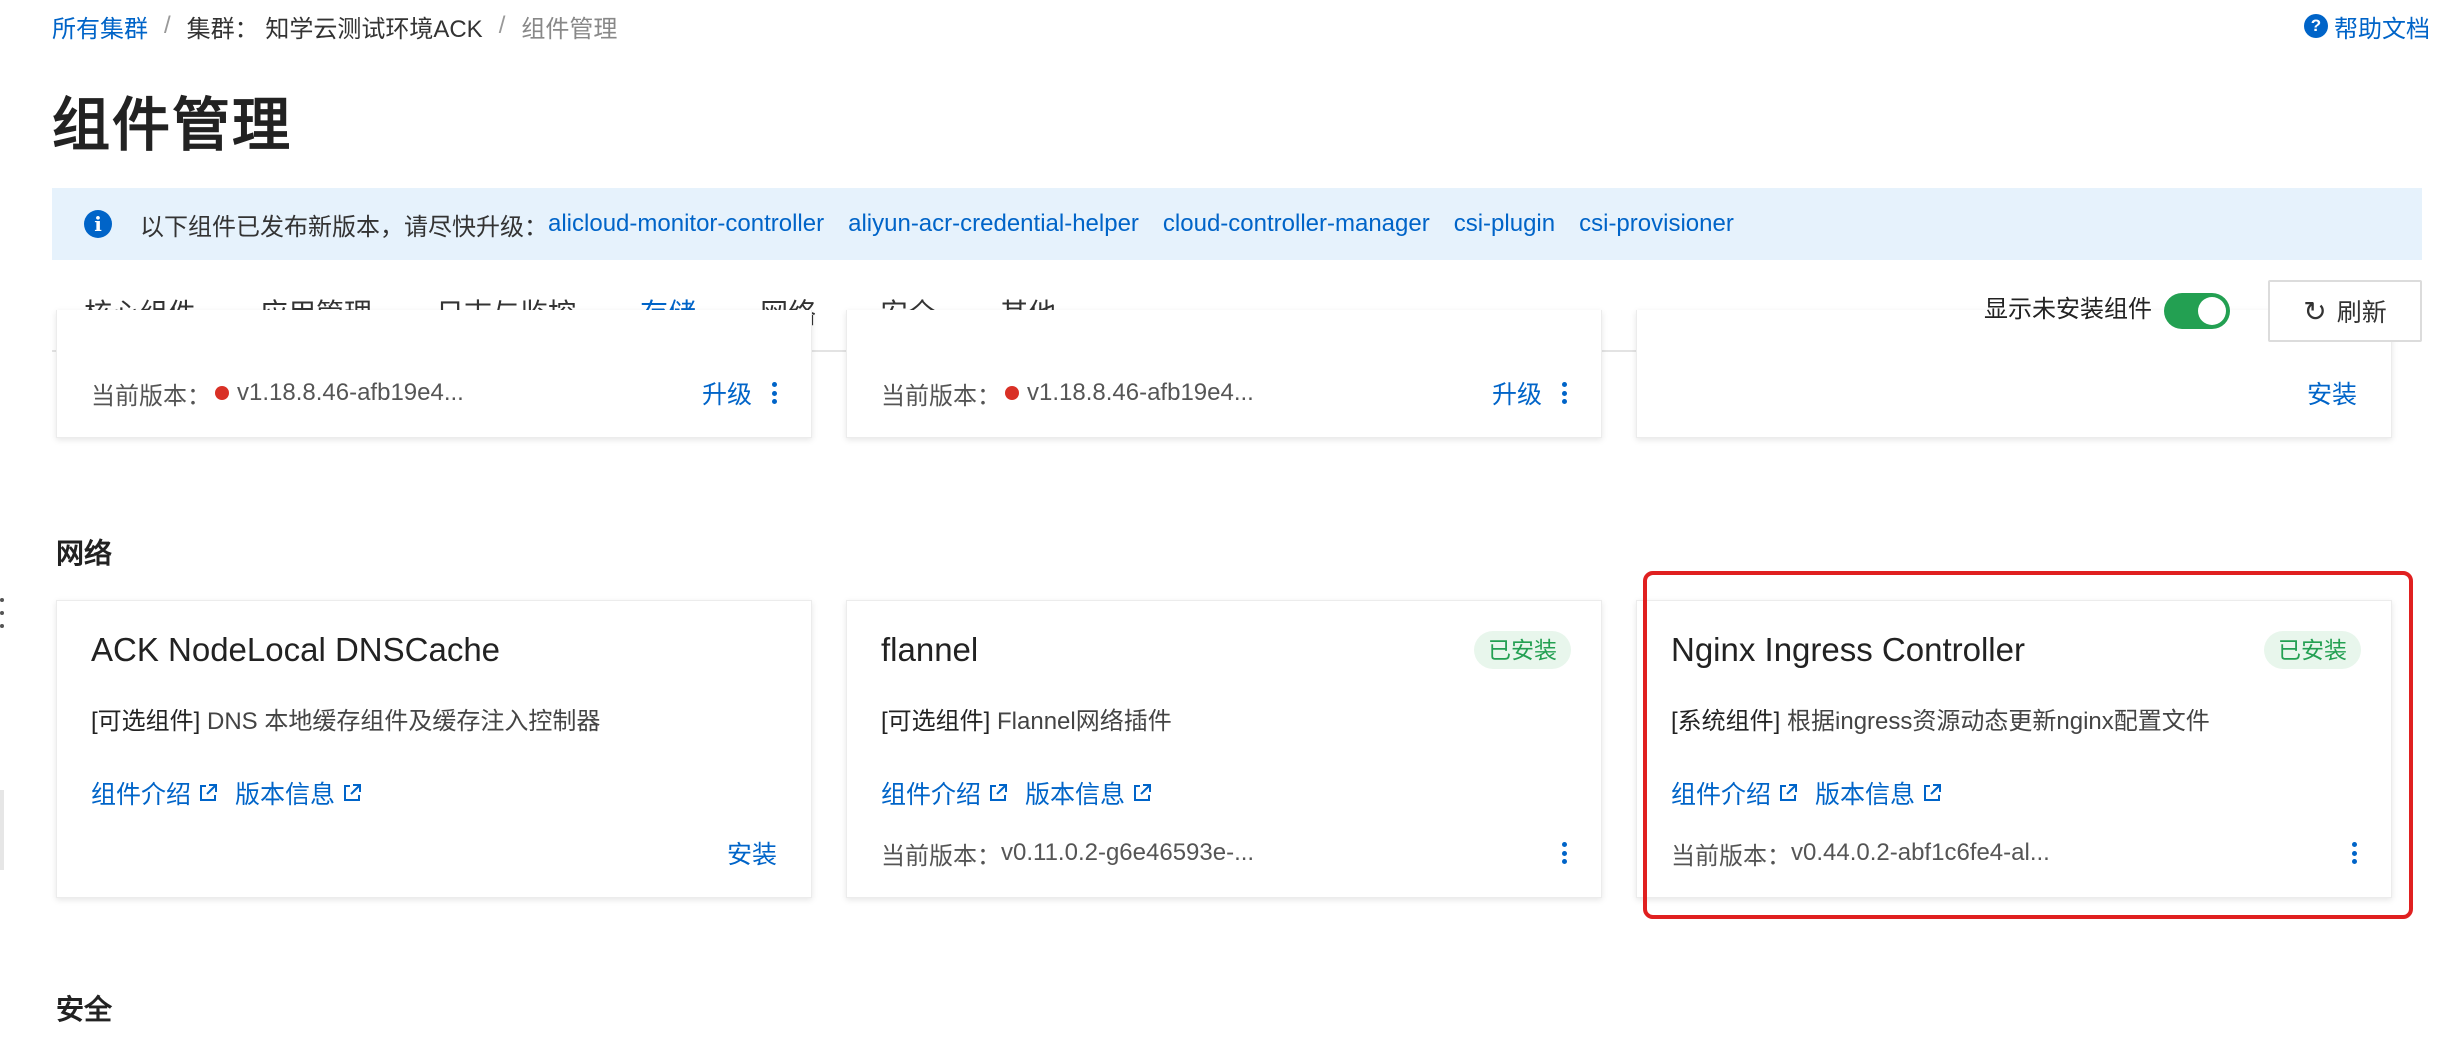  Describe the element at coordinates (1998, 721) in the screenshot. I see `component-desc-text: 根据ingress资源动态更新nginx配置文件` at that location.